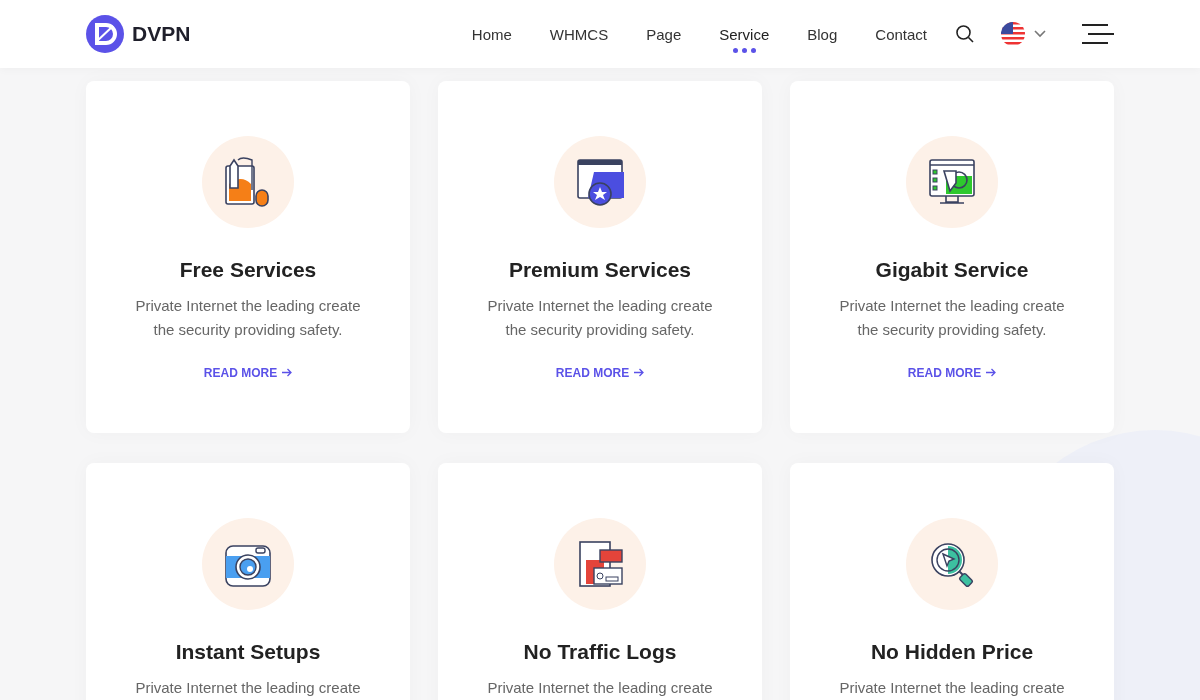 The height and width of the screenshot is (700, 1200). I want to click on certificate-badge-icon, so click(600, 182).